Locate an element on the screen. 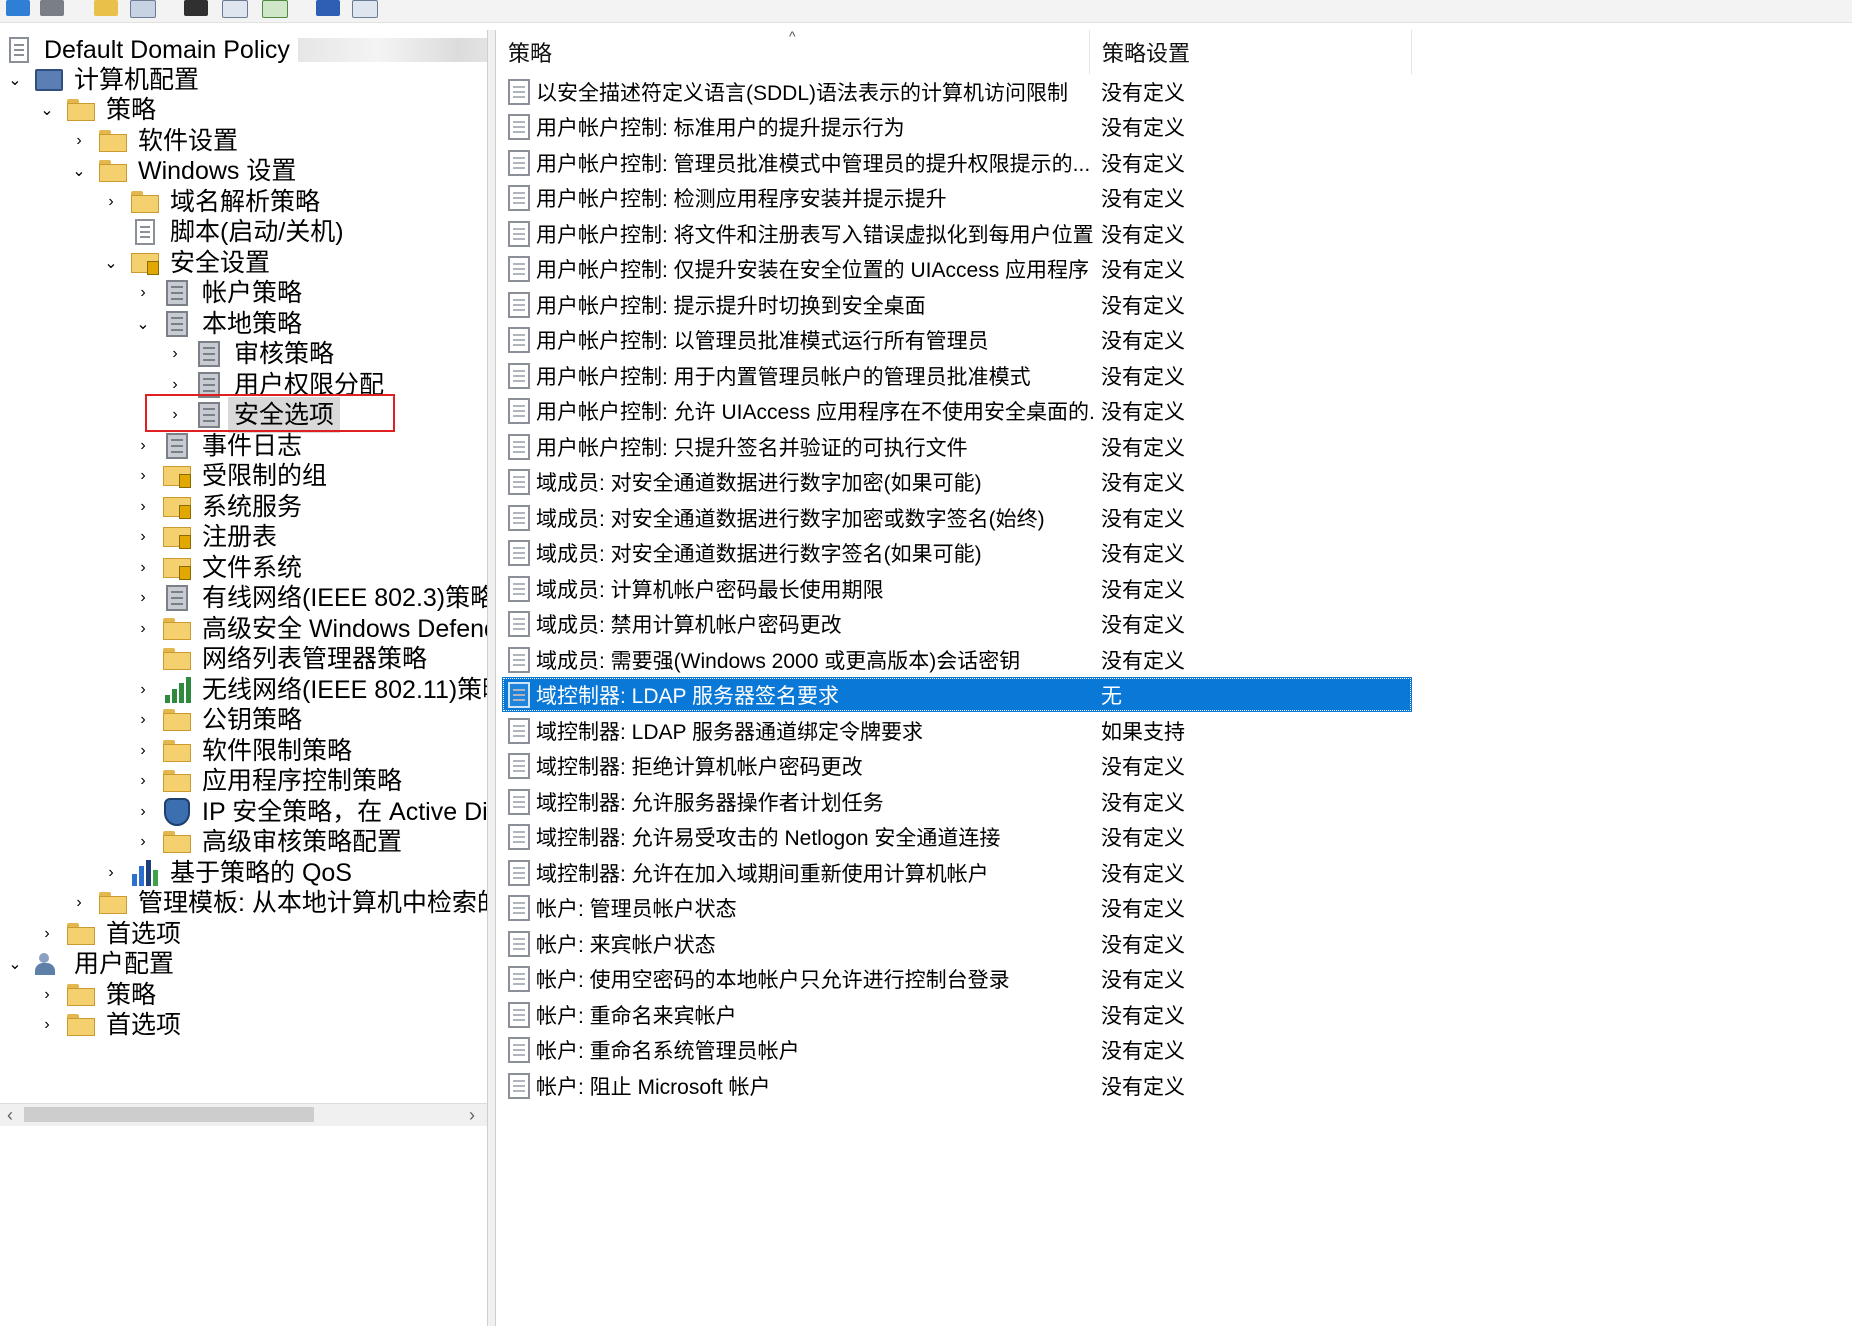 This screenshot has height=1326, width=1852. list-row: 域控制器: 允许易受攻击的 Netlogon 安全通道连接 没有定义 is located at coordinates (957, 836).